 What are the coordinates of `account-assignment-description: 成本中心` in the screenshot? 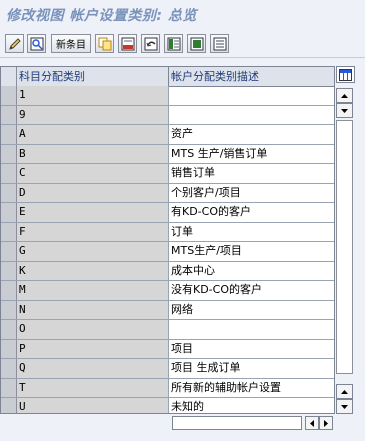 It's located at (251, 271).